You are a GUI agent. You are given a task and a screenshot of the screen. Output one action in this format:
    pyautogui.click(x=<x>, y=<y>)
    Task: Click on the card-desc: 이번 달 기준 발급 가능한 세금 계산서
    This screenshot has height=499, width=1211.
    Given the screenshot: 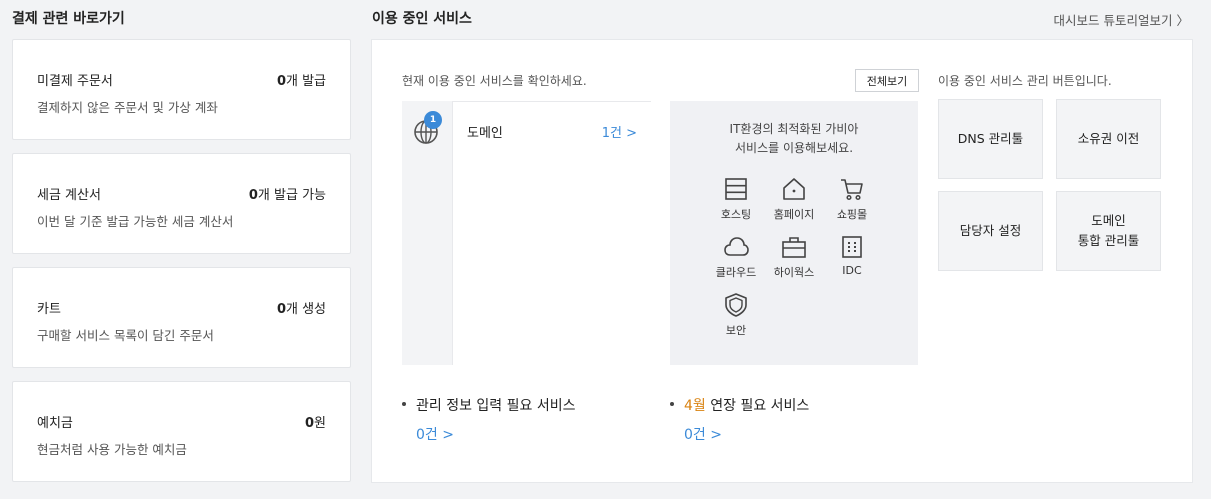 What is the action you would take?
    pyautogui.click(x=135, y=221)
    